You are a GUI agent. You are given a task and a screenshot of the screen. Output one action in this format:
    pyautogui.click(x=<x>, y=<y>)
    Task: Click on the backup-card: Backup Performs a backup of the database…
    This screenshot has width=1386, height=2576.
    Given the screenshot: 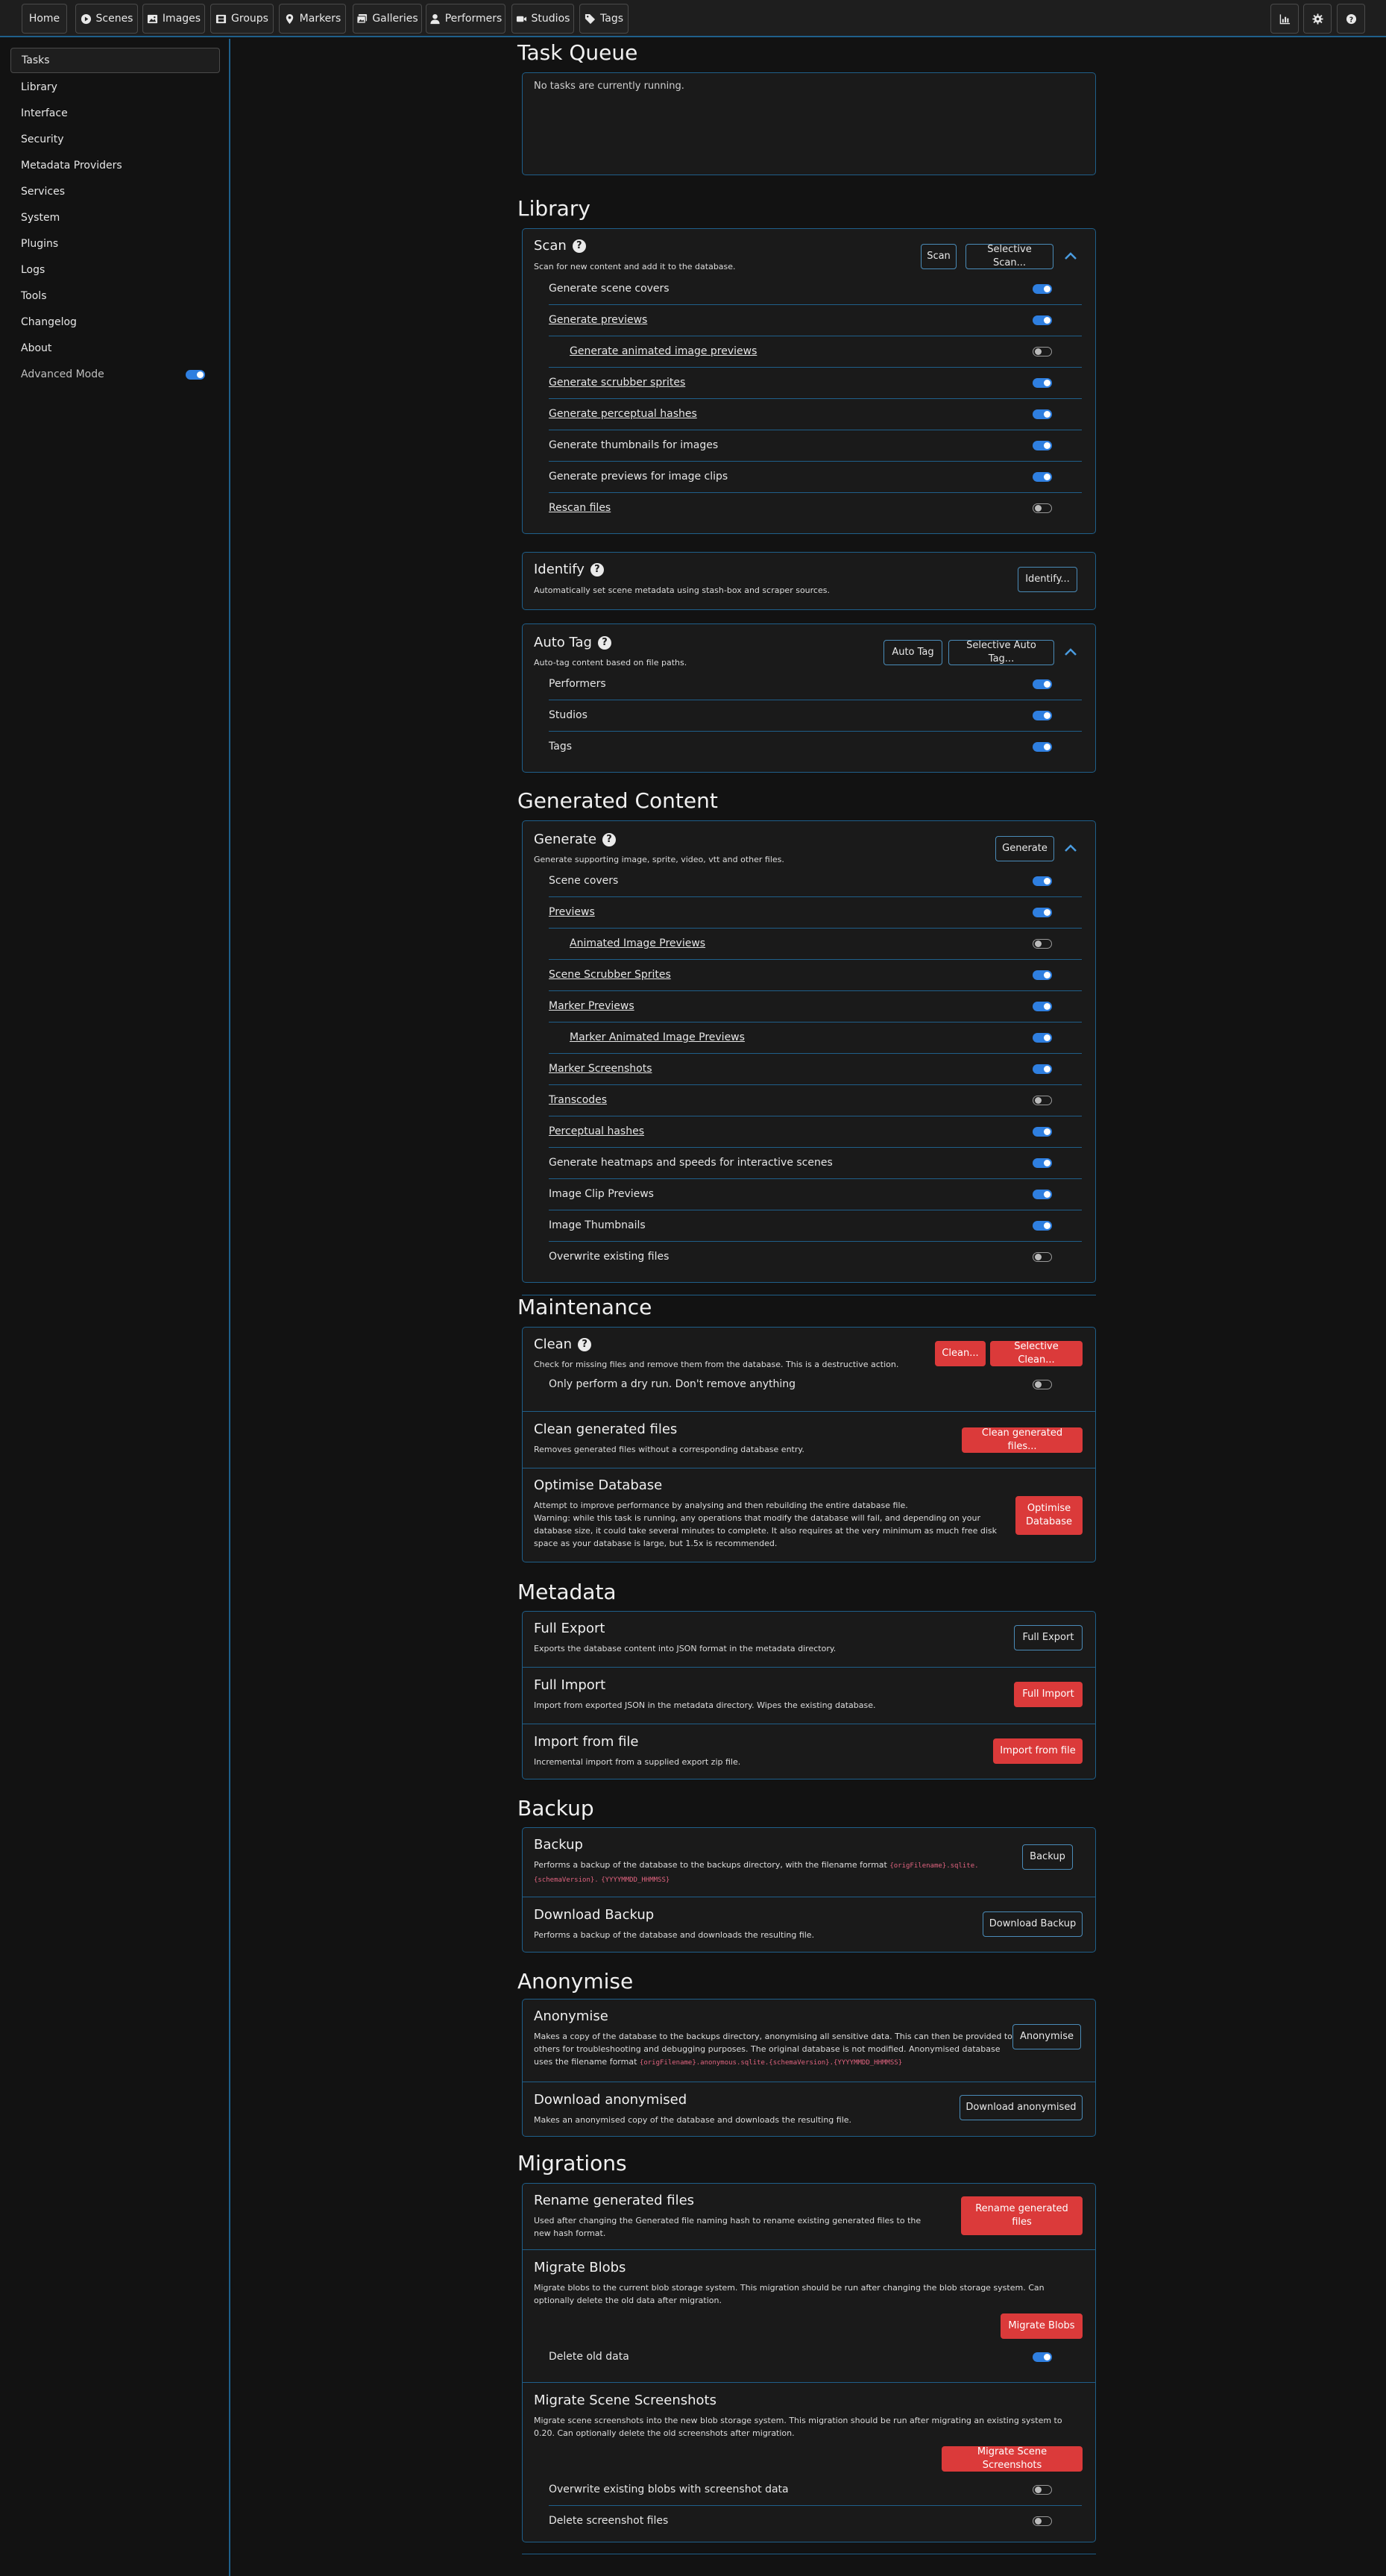 What is the action you would take?
    pyautogui.click(x=809, y=1890)
    